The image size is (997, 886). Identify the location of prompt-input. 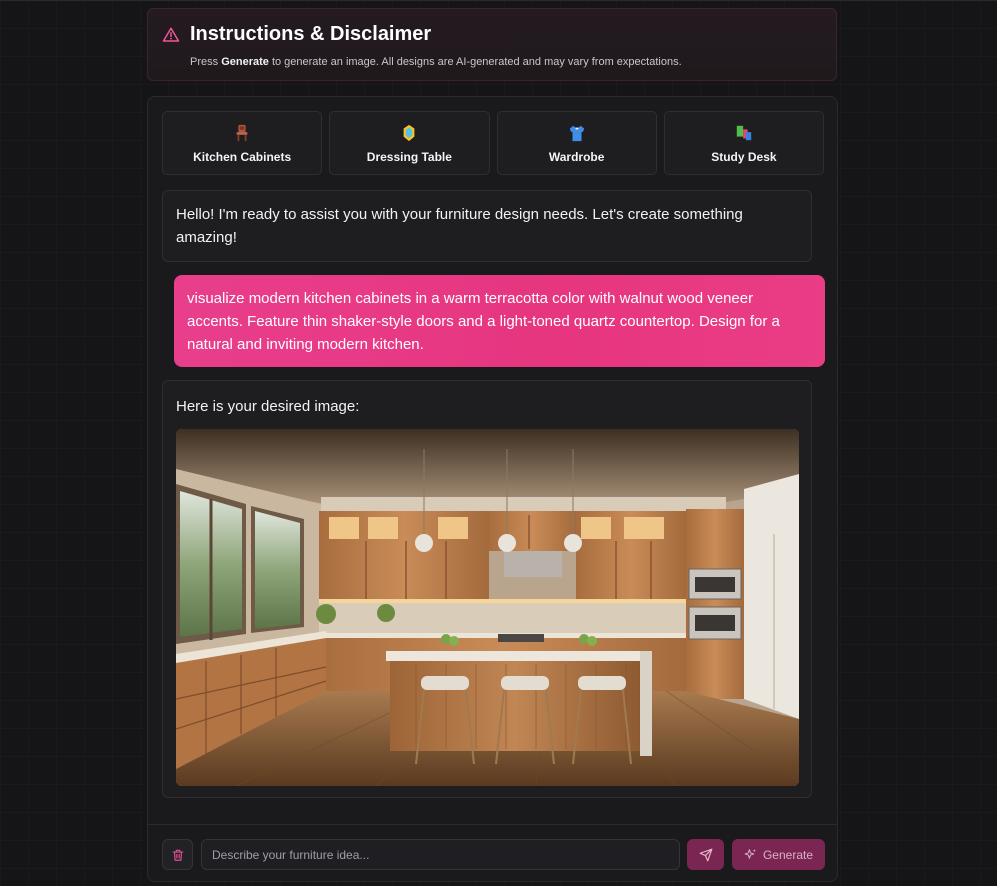
(440, 854).